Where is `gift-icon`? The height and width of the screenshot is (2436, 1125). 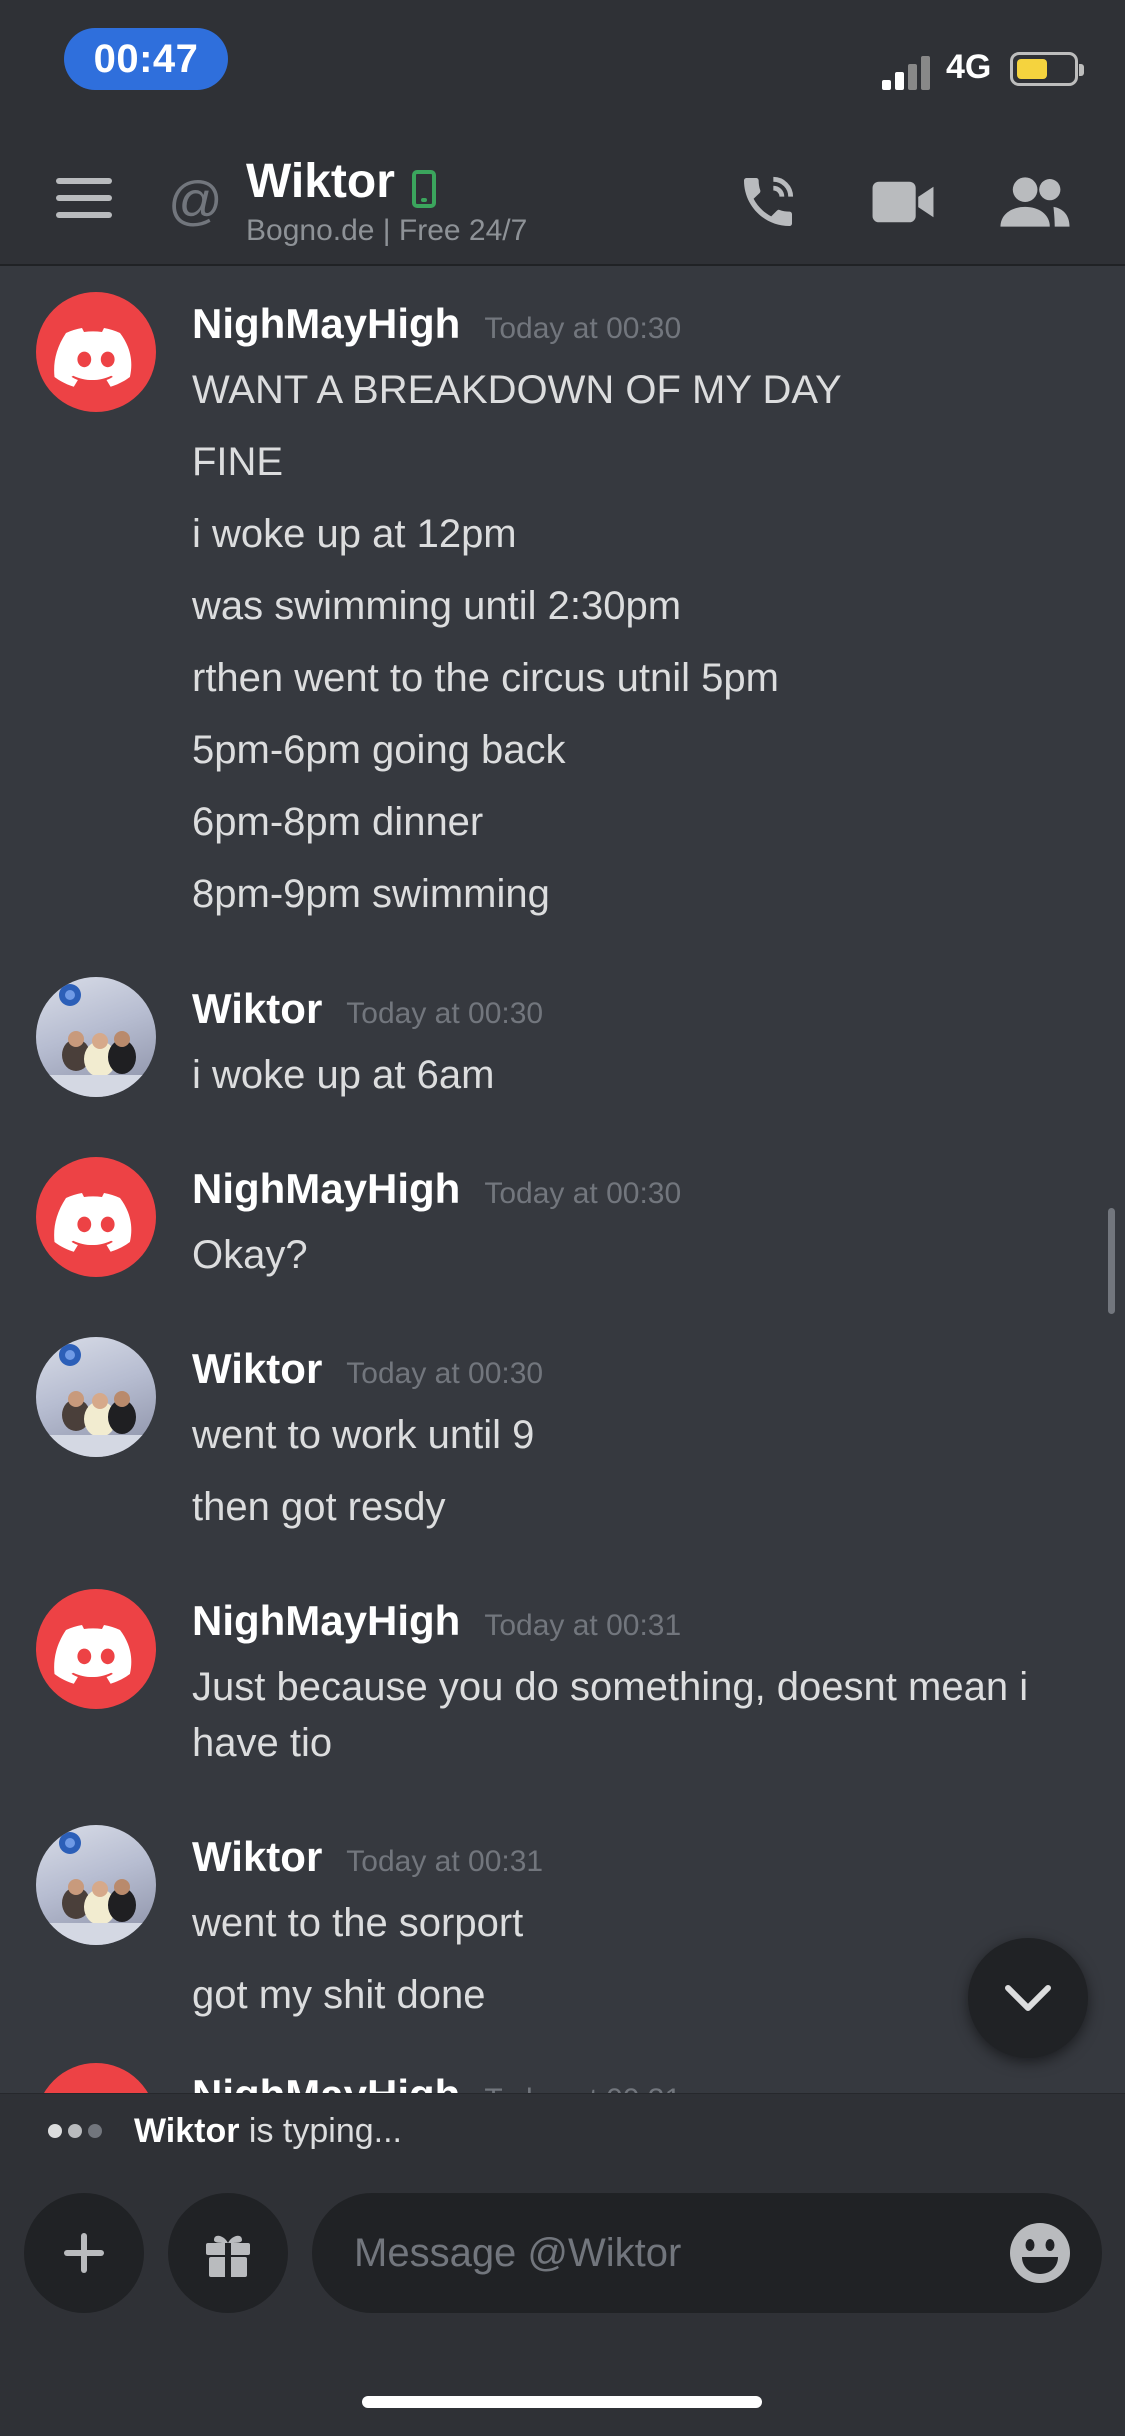 gift-icon is located at coordinates (228, 2256).